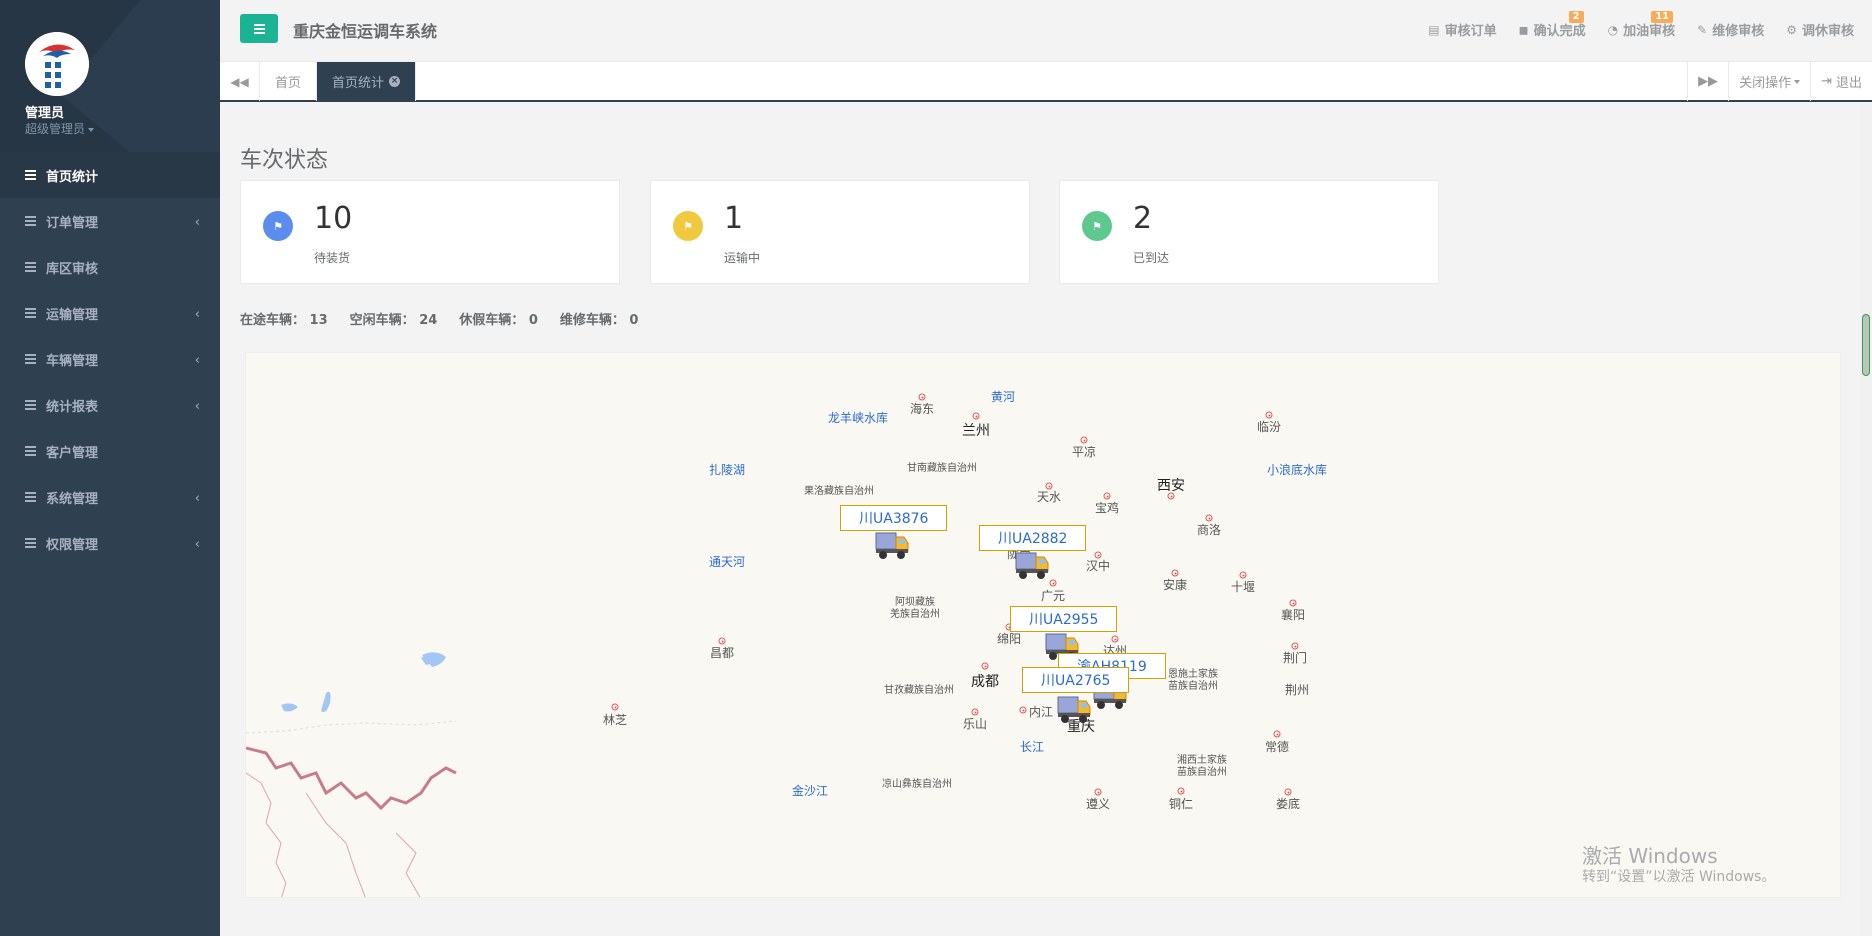 This screenshot has width=1872, height=936. I want to click on stat-card-pending: ⚑ 10 待装货, so click(430, 232).